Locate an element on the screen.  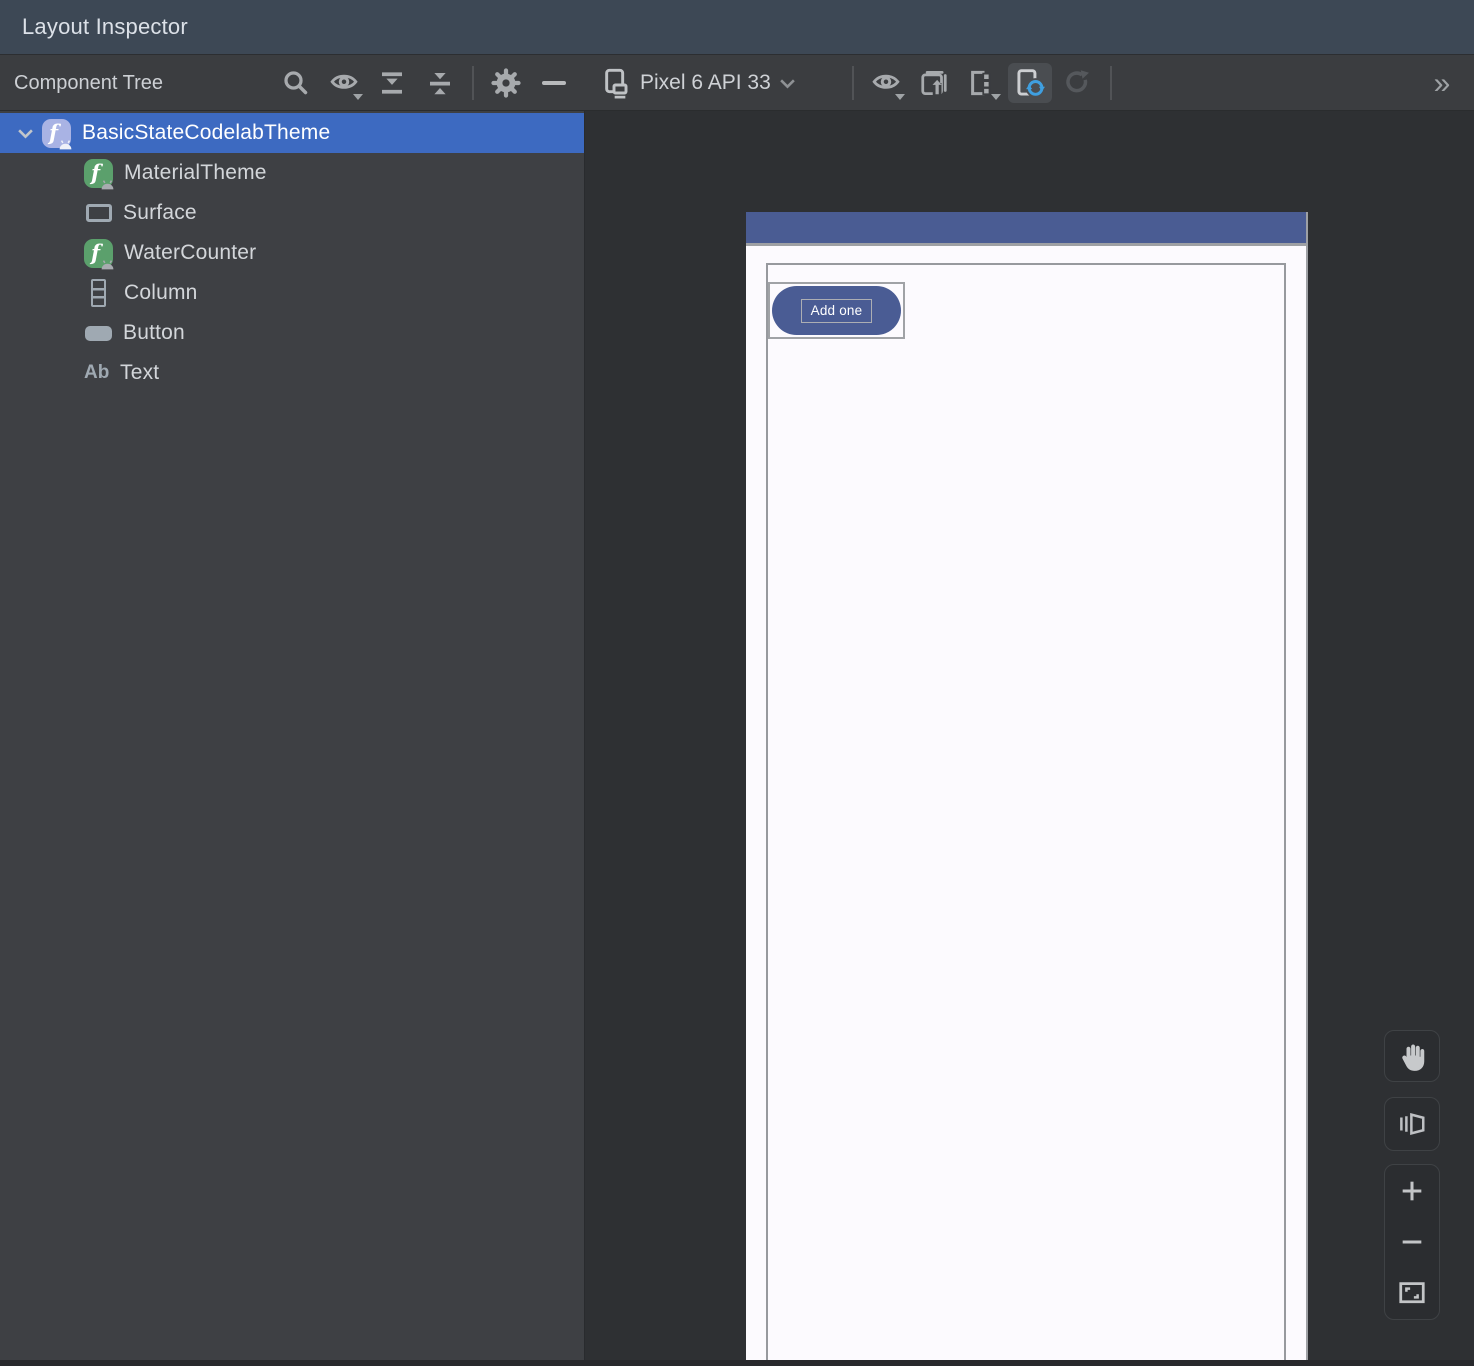
live-updates-icon is located at coordinates (1031, 83).